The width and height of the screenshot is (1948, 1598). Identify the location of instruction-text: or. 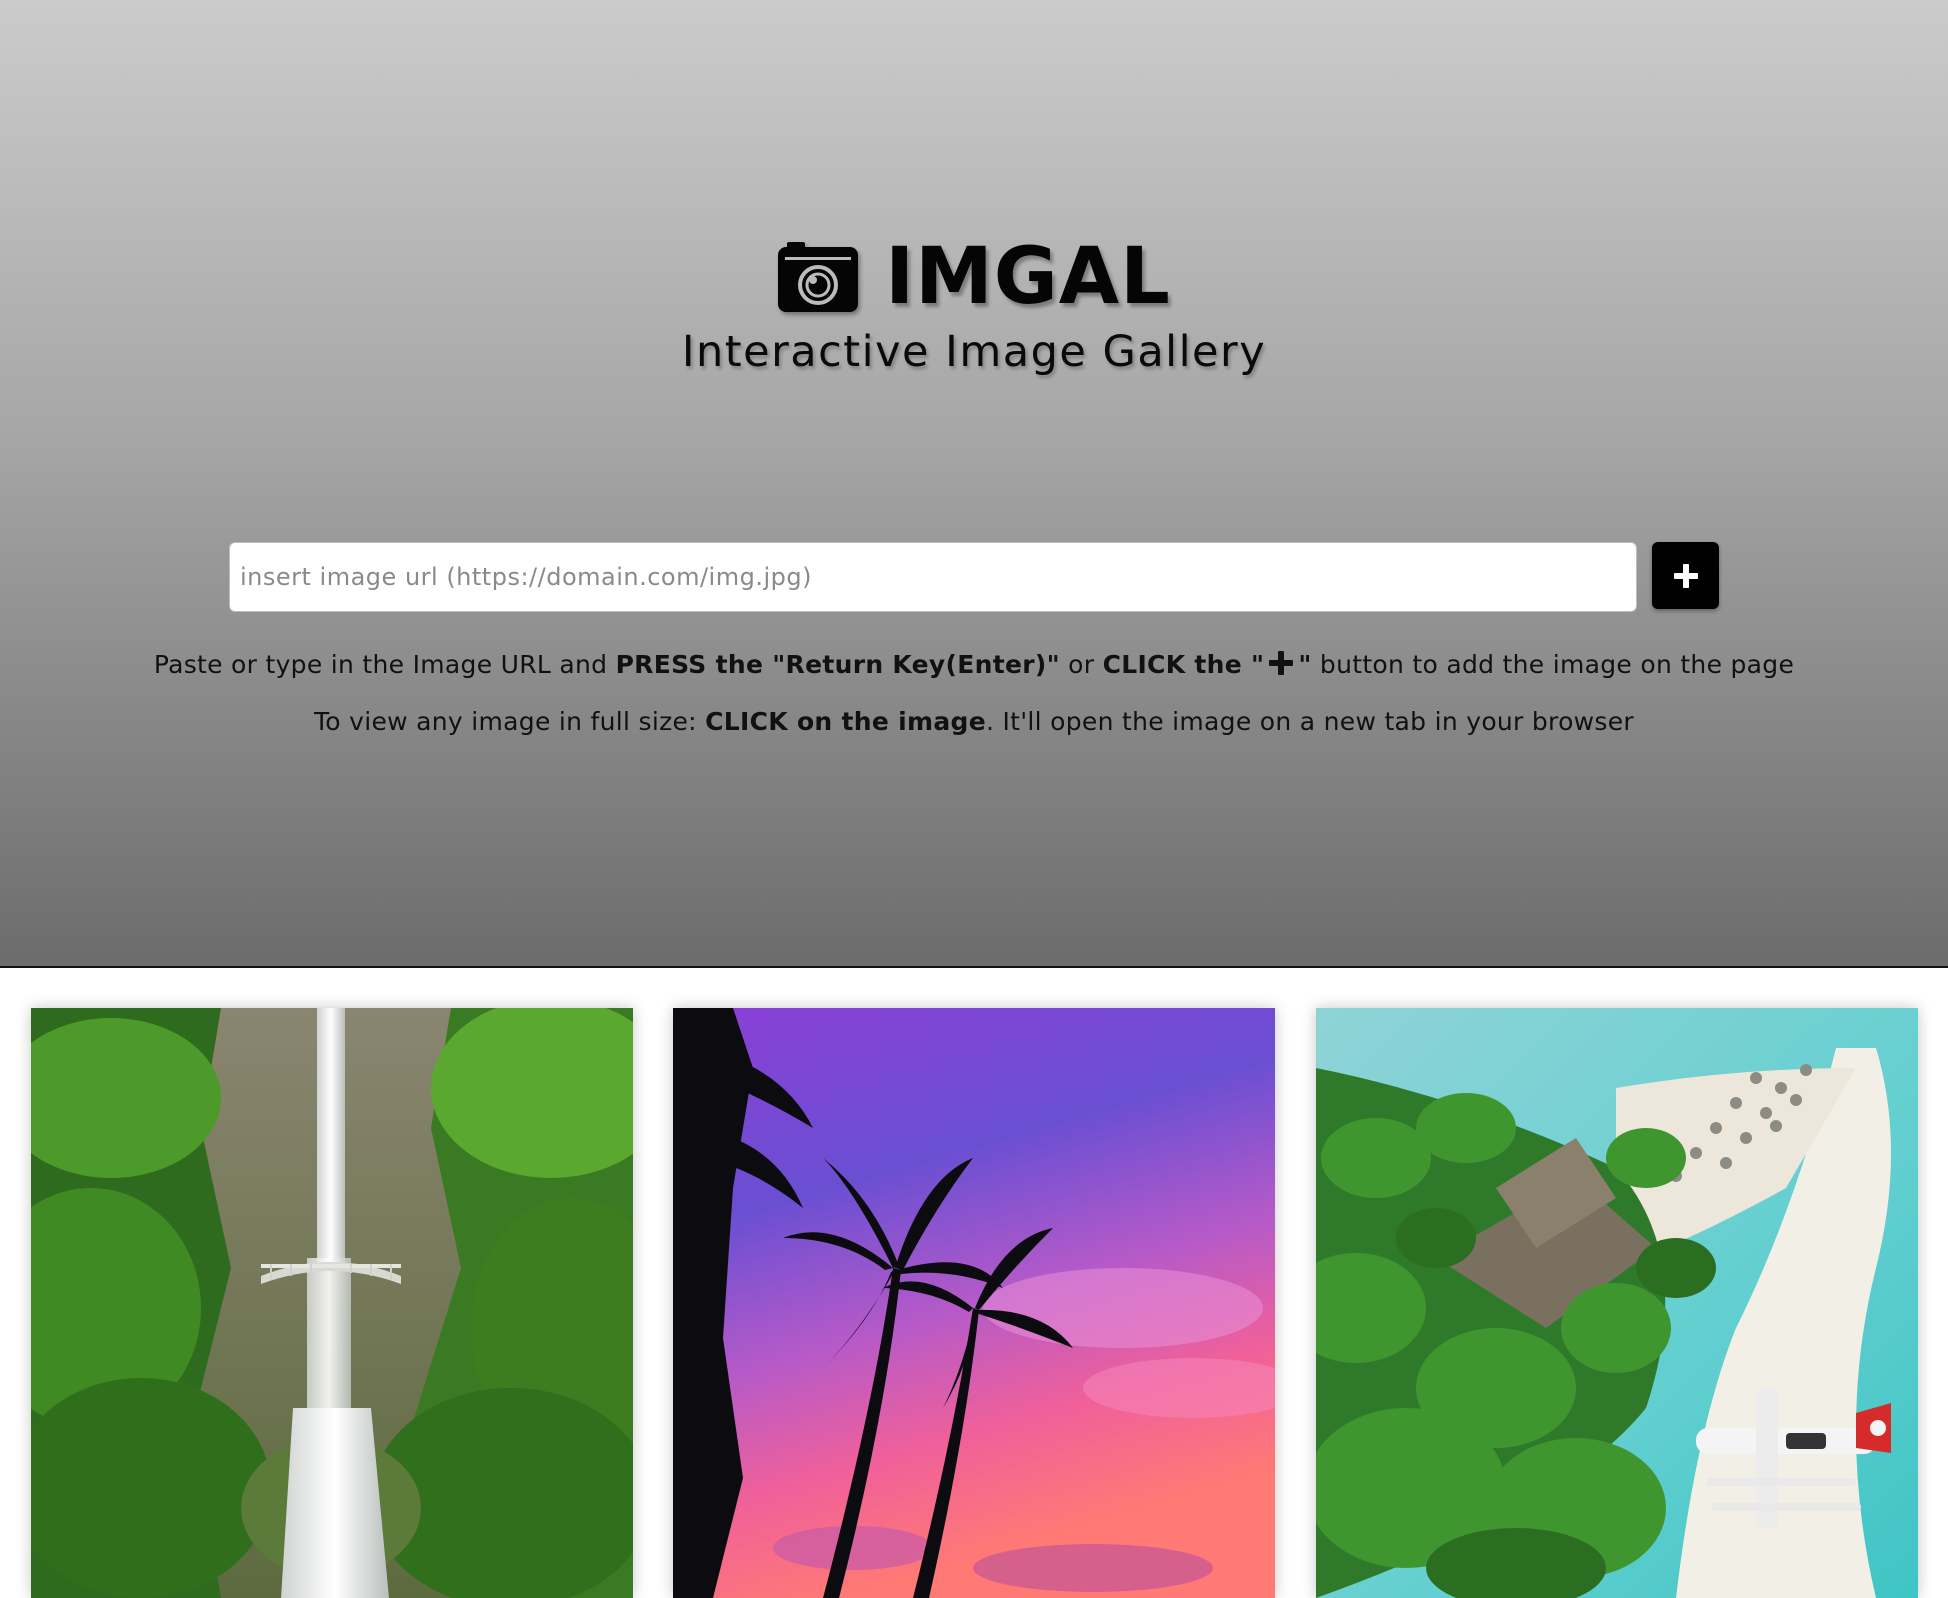
(1081, 664).